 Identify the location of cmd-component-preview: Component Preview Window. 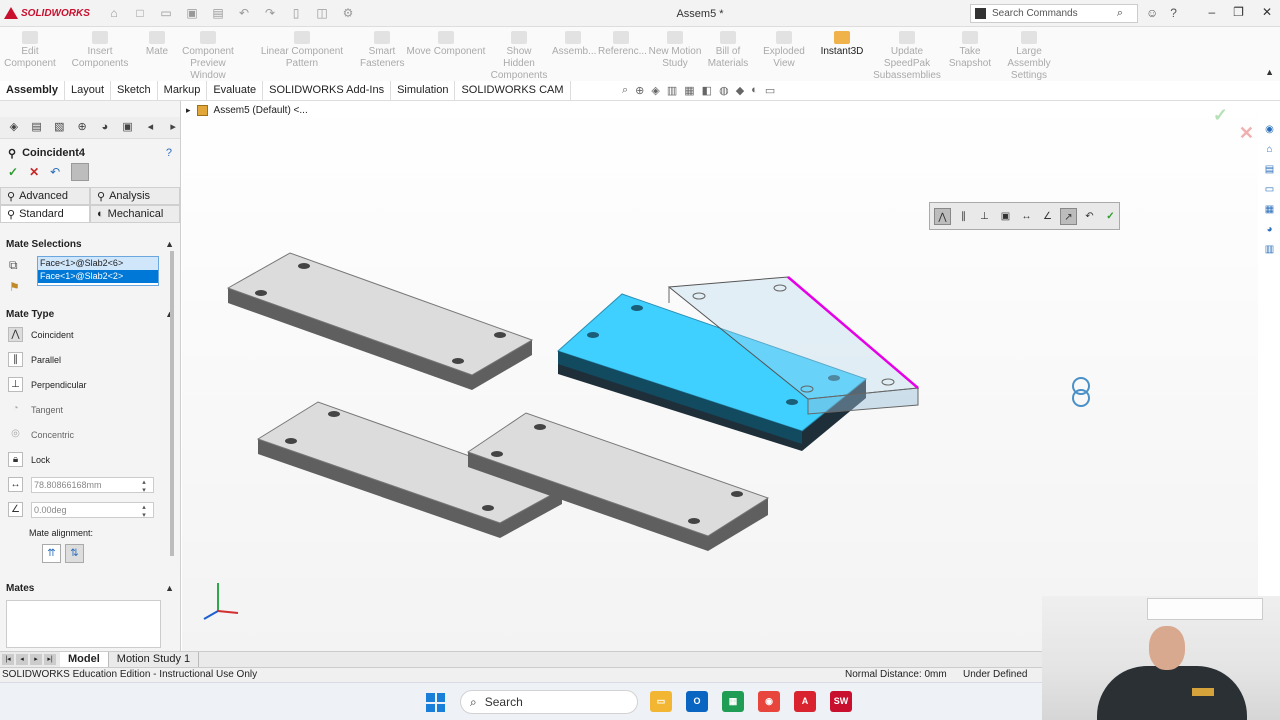
(208, 56).